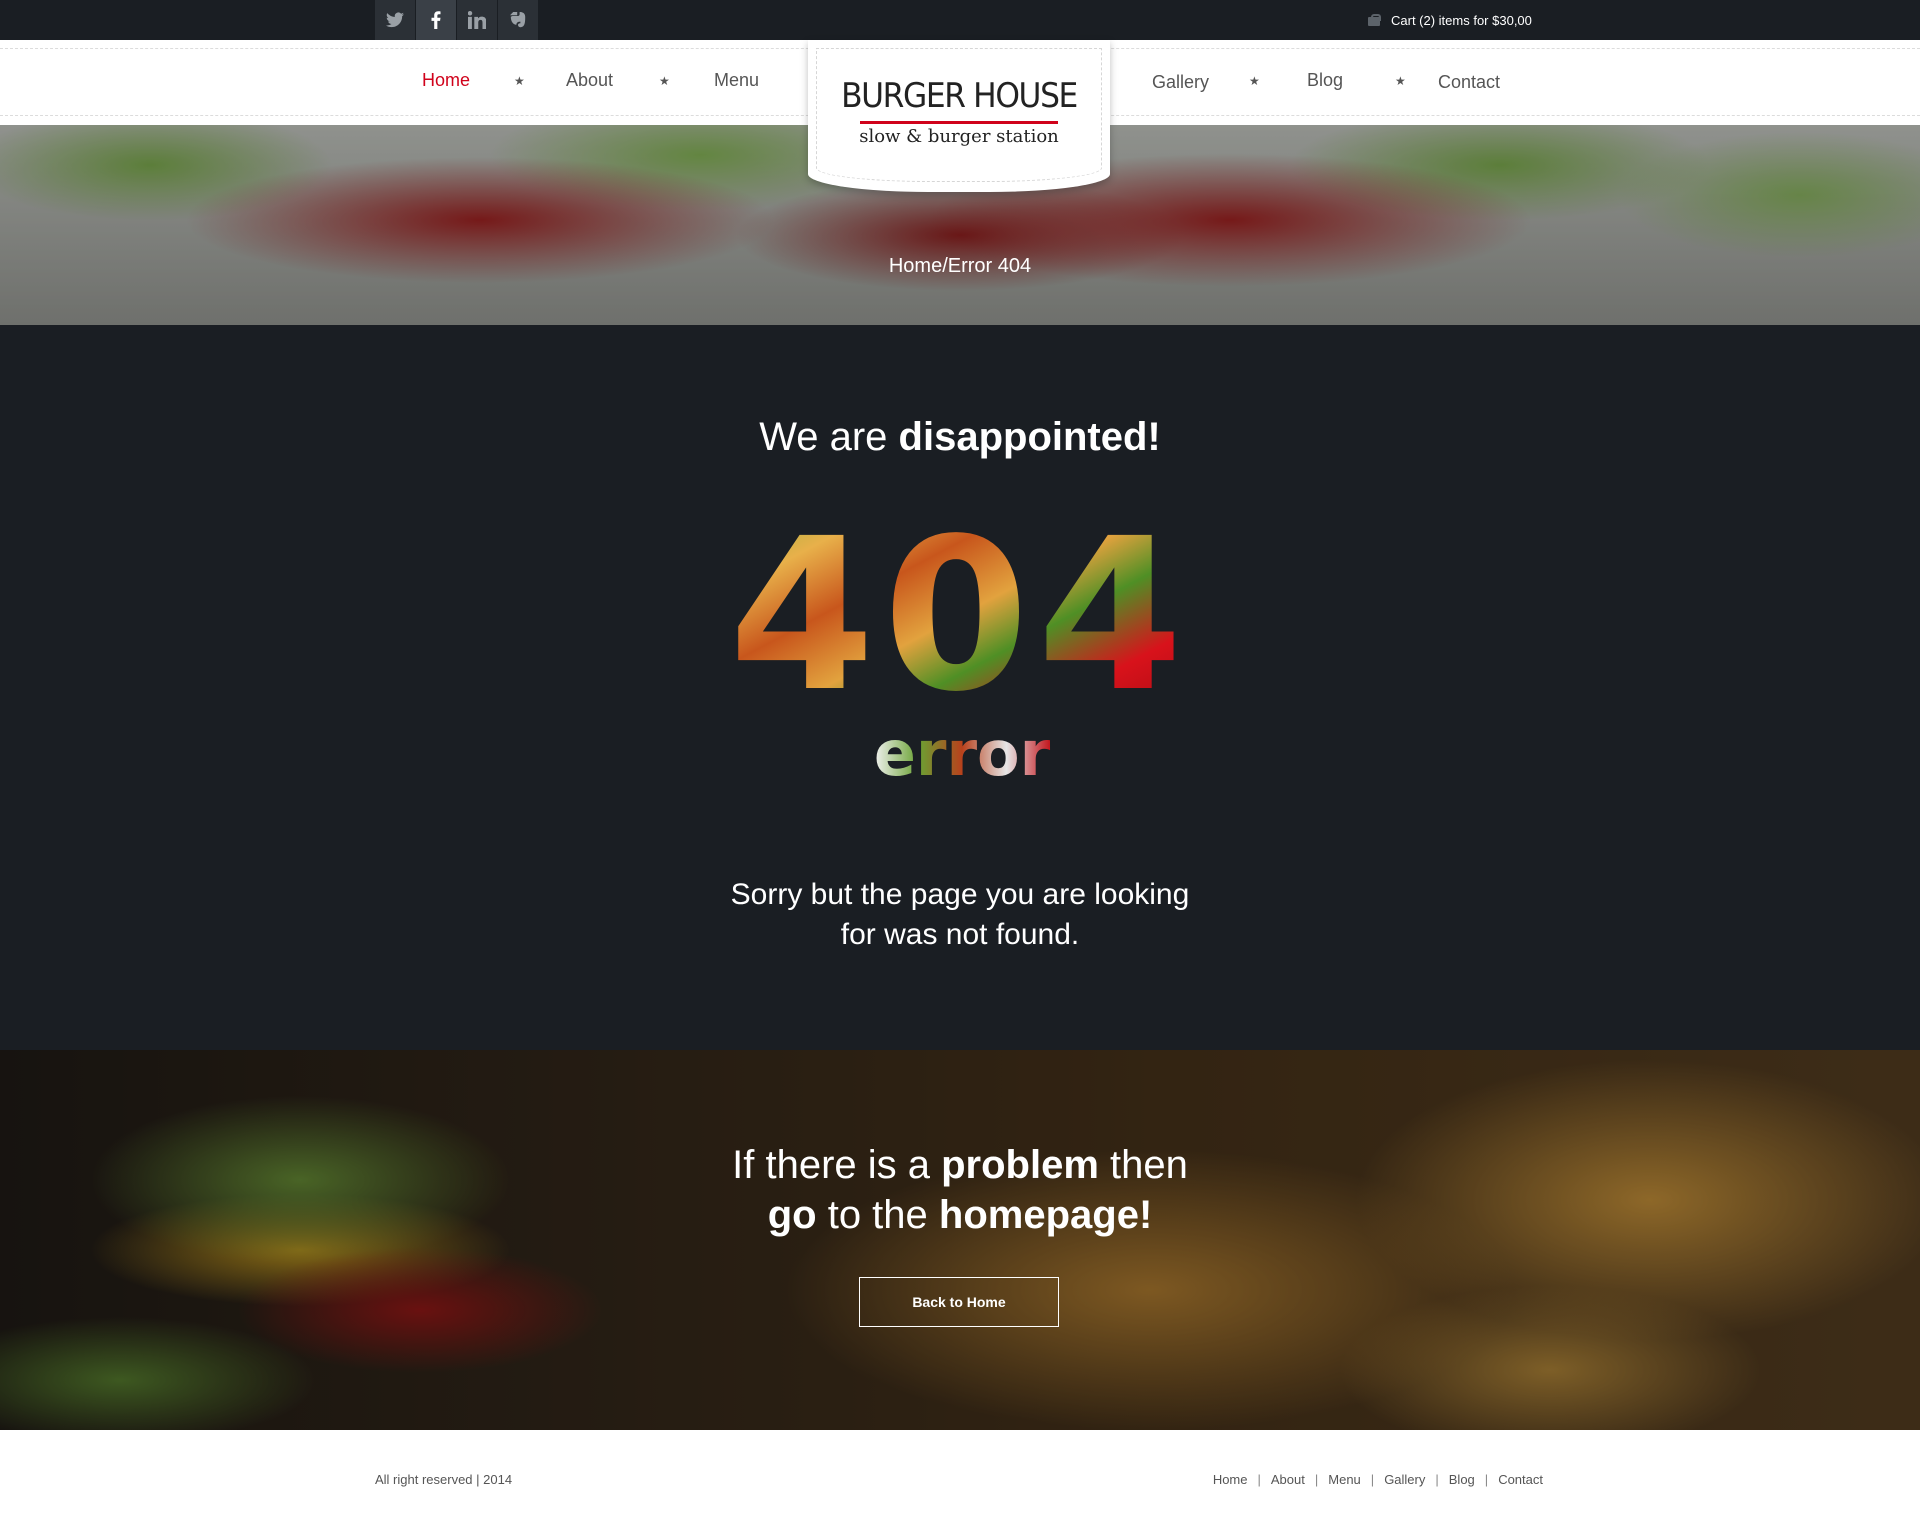 The height and width of the screenshot is (1530, 1920). I want to click on footer-link-blog: Blog, so click(1462, 1479).